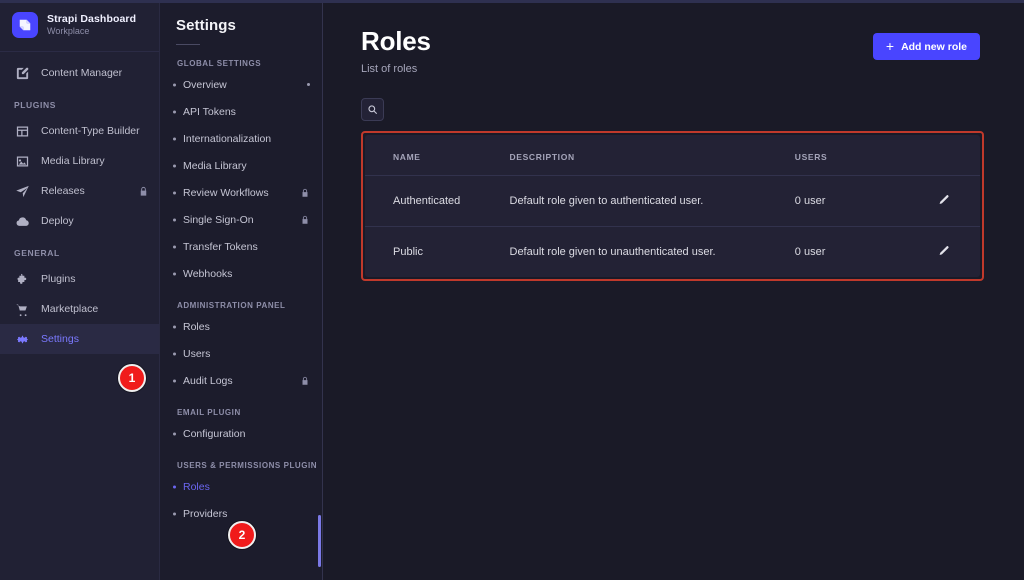 Image resolution: width=1024 pixels, height=580 pixels. I want to click on subnav-item-review-workflows: Review Workflows, so click(241, 192).